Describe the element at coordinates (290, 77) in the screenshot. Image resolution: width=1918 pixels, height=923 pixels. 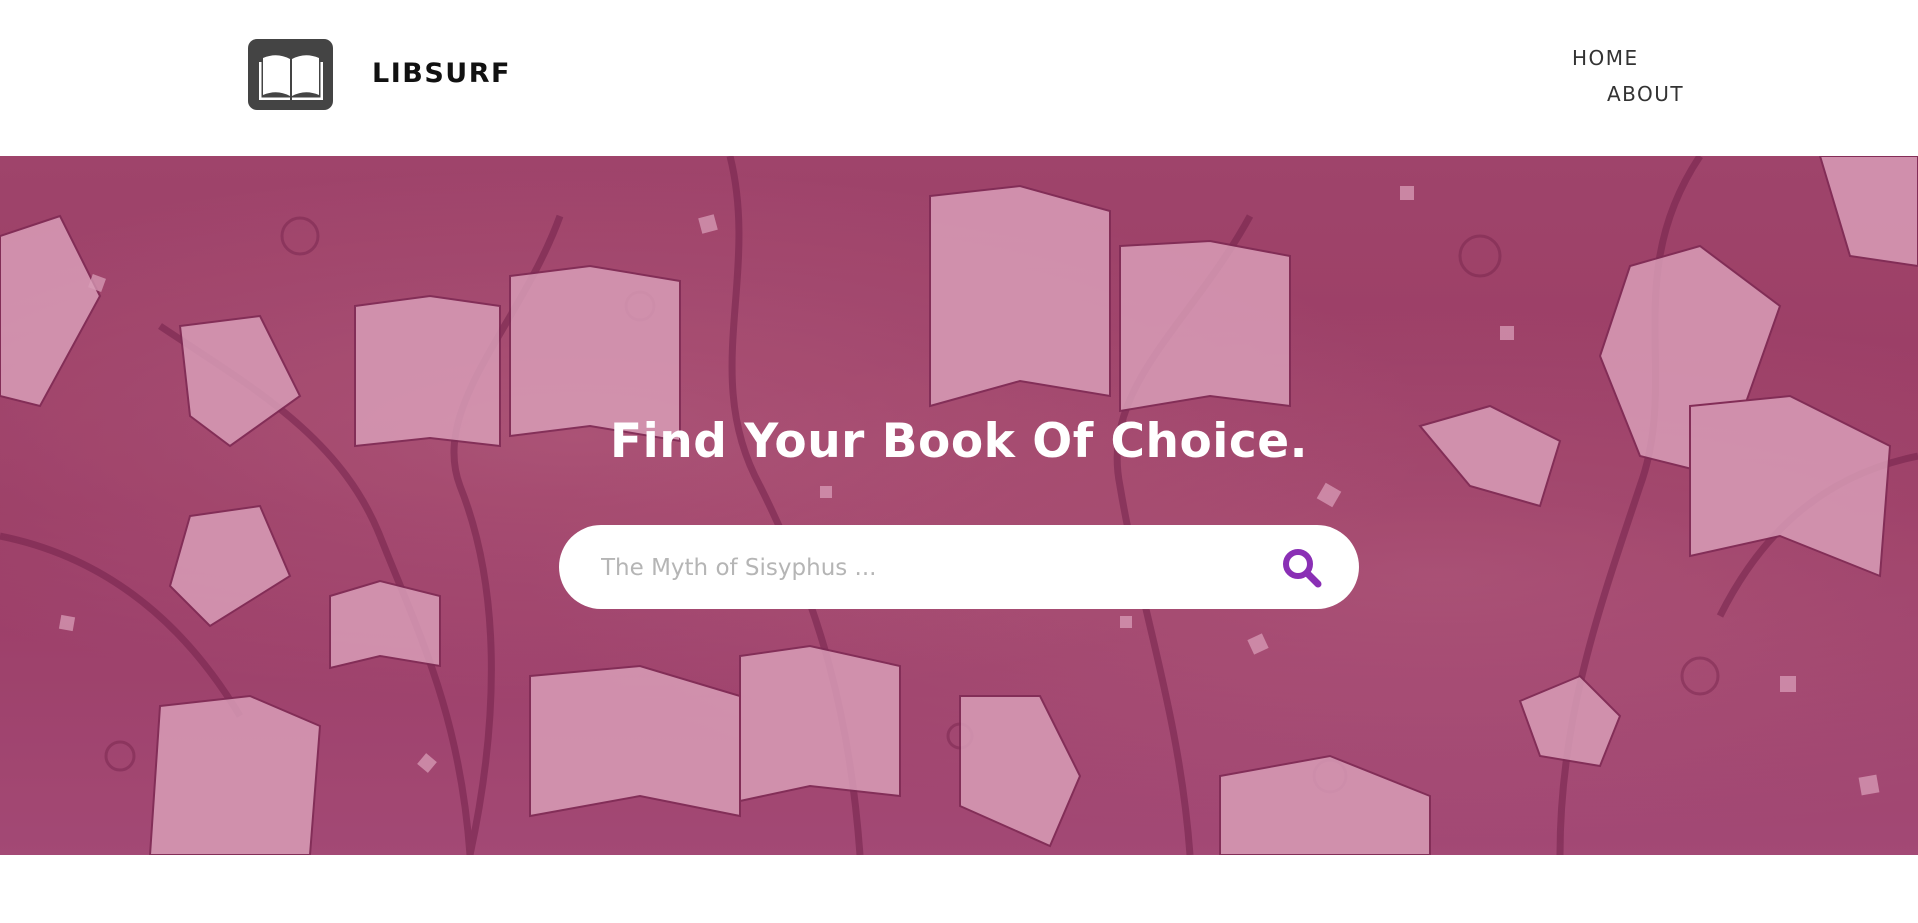
I see `open-book-icon` at that location.